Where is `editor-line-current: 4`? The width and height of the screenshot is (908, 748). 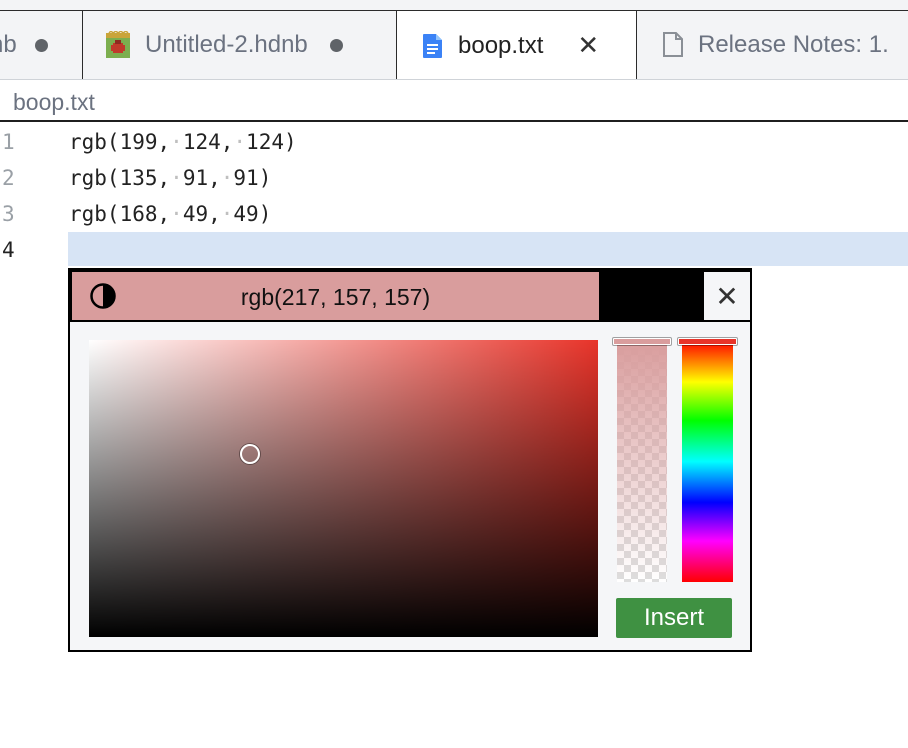
editor-line-current: 4 is located at coordinates (454, 250).